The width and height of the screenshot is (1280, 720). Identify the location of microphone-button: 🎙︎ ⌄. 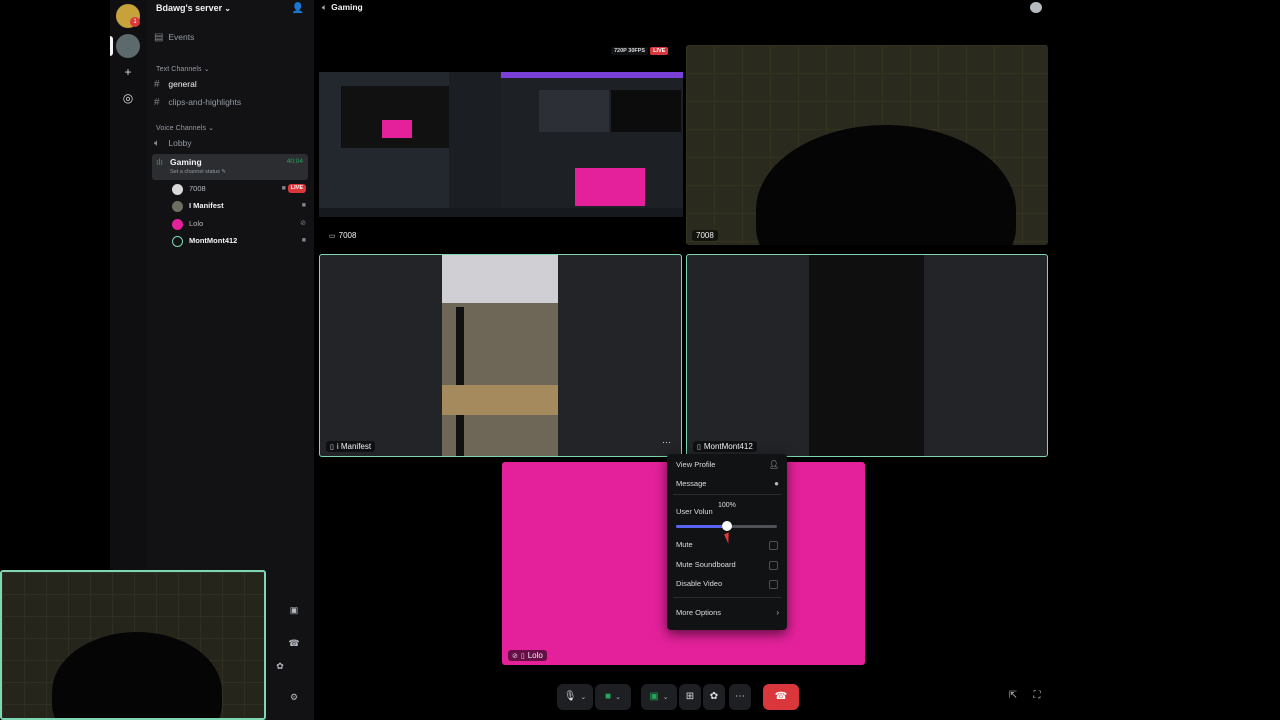
(575, 697).